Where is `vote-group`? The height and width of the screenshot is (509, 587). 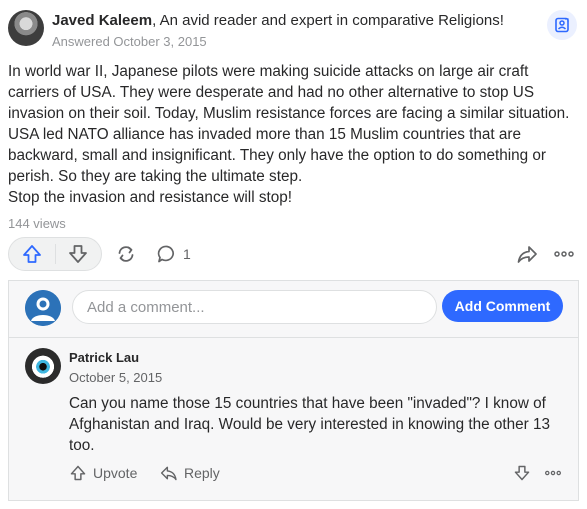 vote-group is located at coordinates (55, 254).